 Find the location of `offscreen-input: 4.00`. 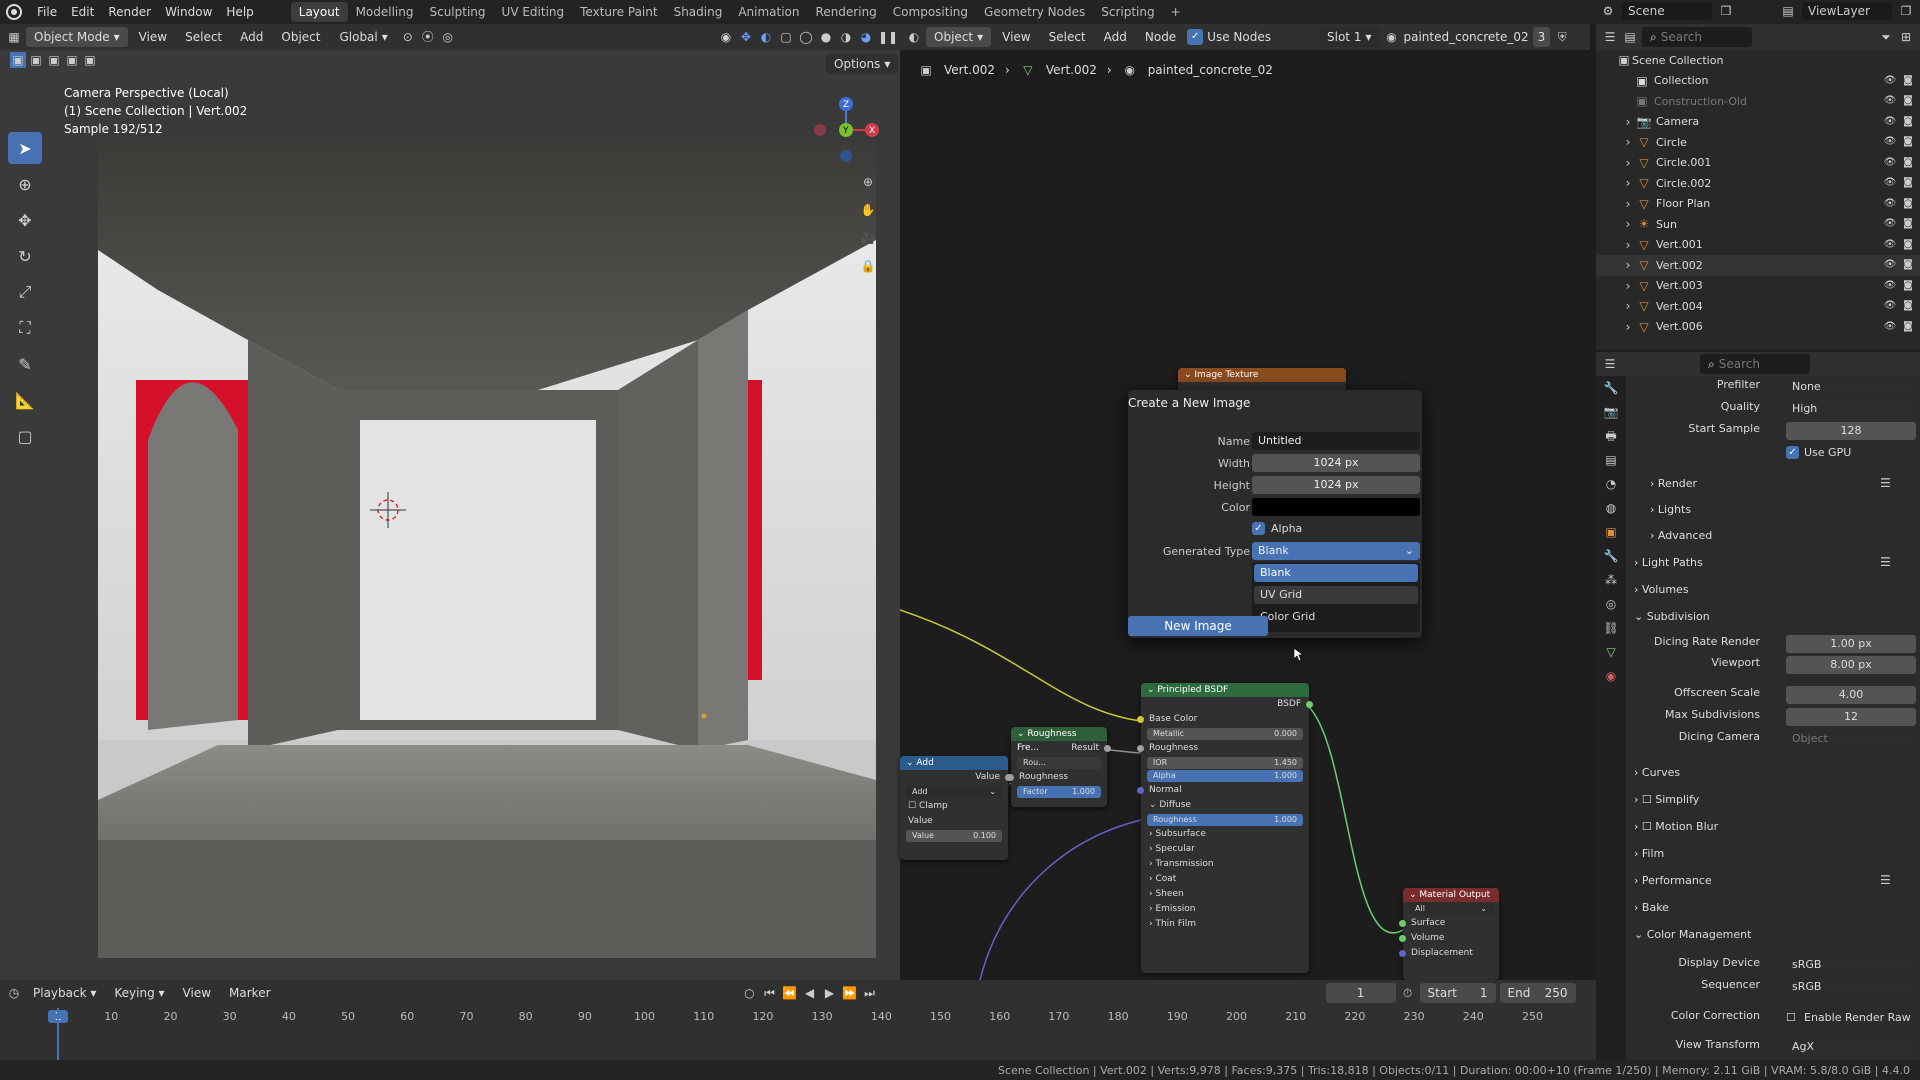

offscreen-input: 4.00 is located at coordinates (1851, 695).